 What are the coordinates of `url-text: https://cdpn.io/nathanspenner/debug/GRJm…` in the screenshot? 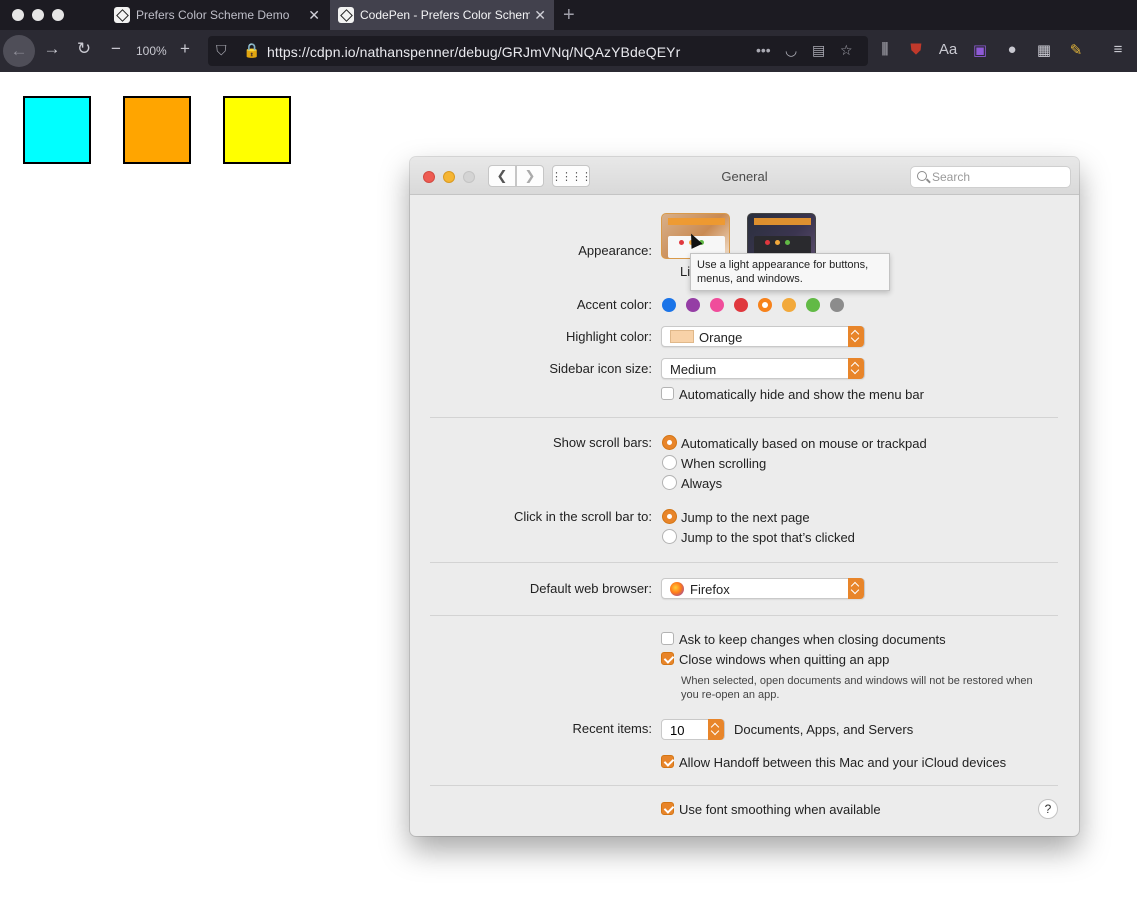 It's located at (473, 52).